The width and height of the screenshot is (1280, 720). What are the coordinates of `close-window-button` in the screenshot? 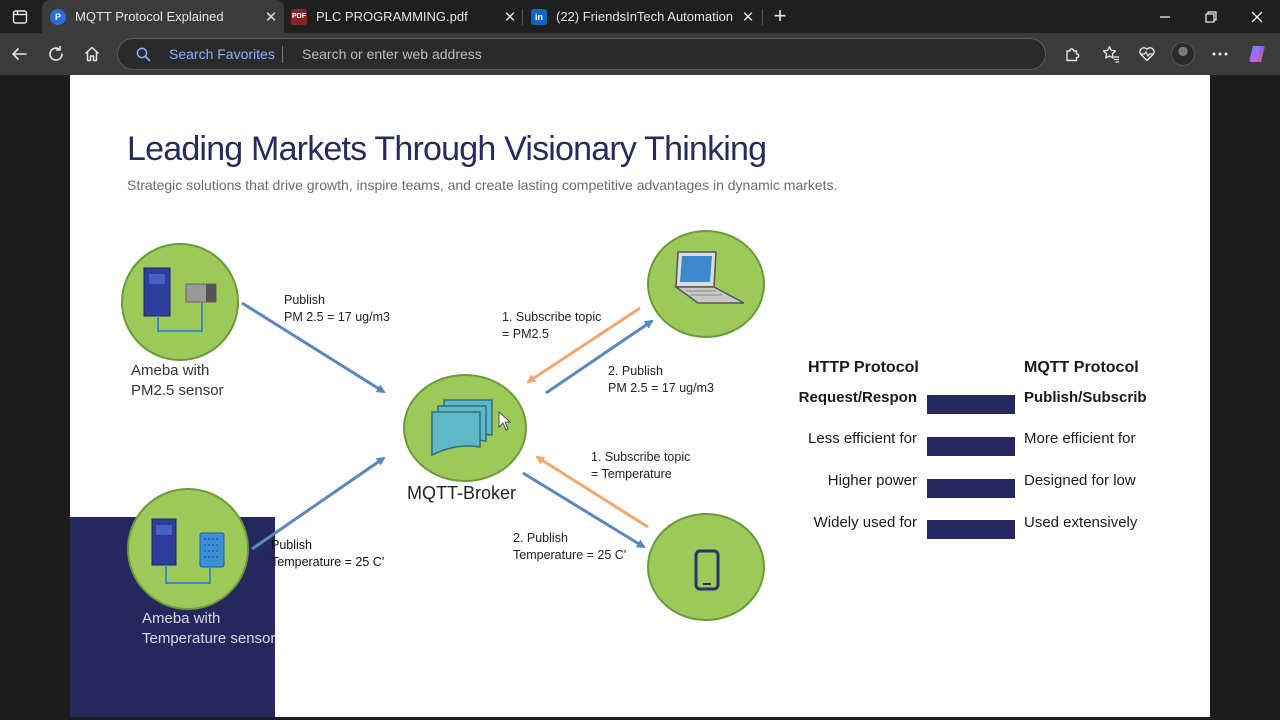 It's located at (1257, 16).